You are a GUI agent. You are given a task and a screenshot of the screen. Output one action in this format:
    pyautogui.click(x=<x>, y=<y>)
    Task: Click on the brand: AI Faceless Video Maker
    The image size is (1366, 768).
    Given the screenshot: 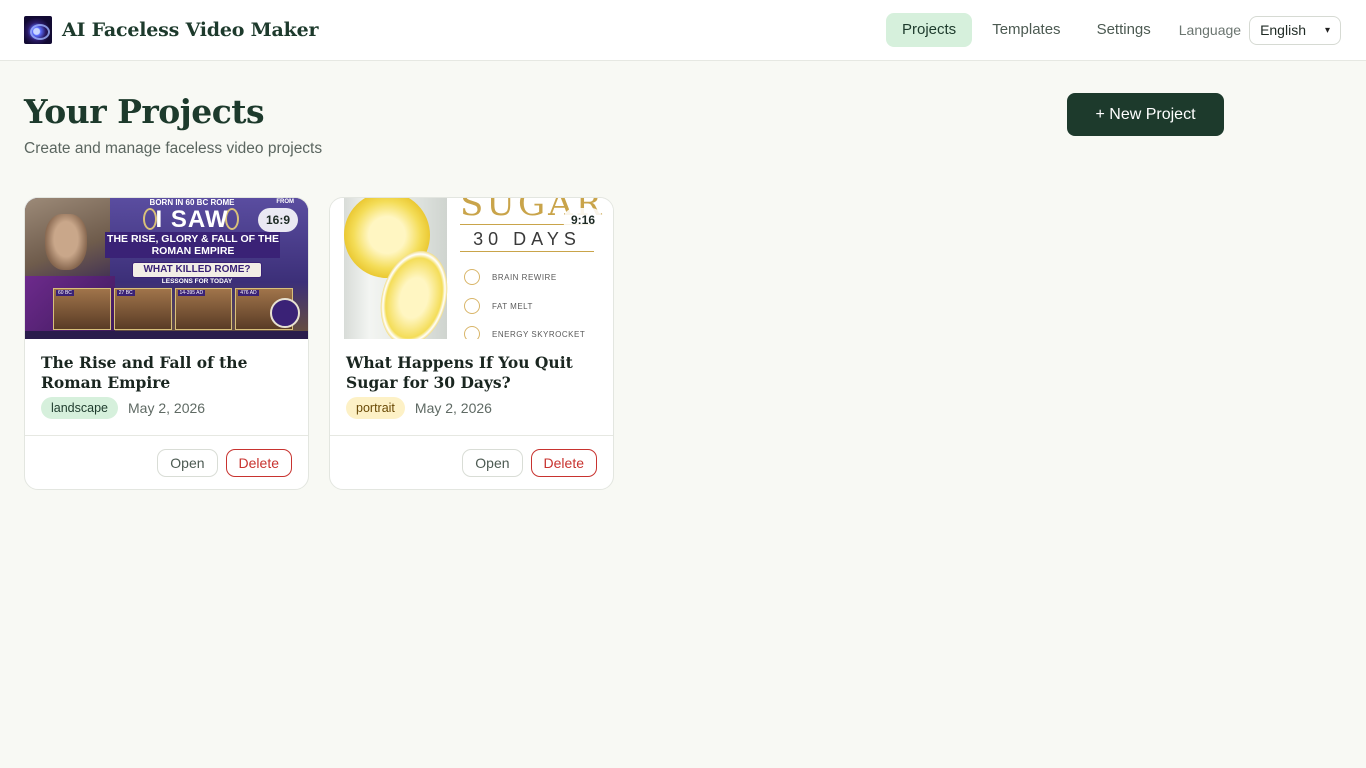 What is the action you would take?
    pyautogui.click(x=171, y=30)
    